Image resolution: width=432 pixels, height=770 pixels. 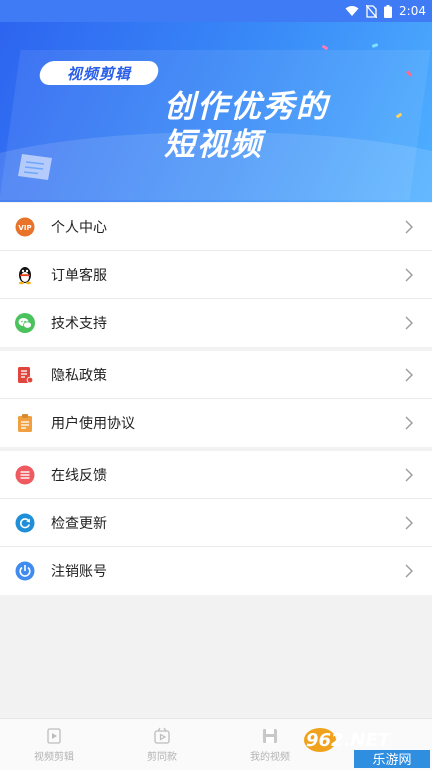 I want to click on clipboard-icon, so click(x=25, y=423).